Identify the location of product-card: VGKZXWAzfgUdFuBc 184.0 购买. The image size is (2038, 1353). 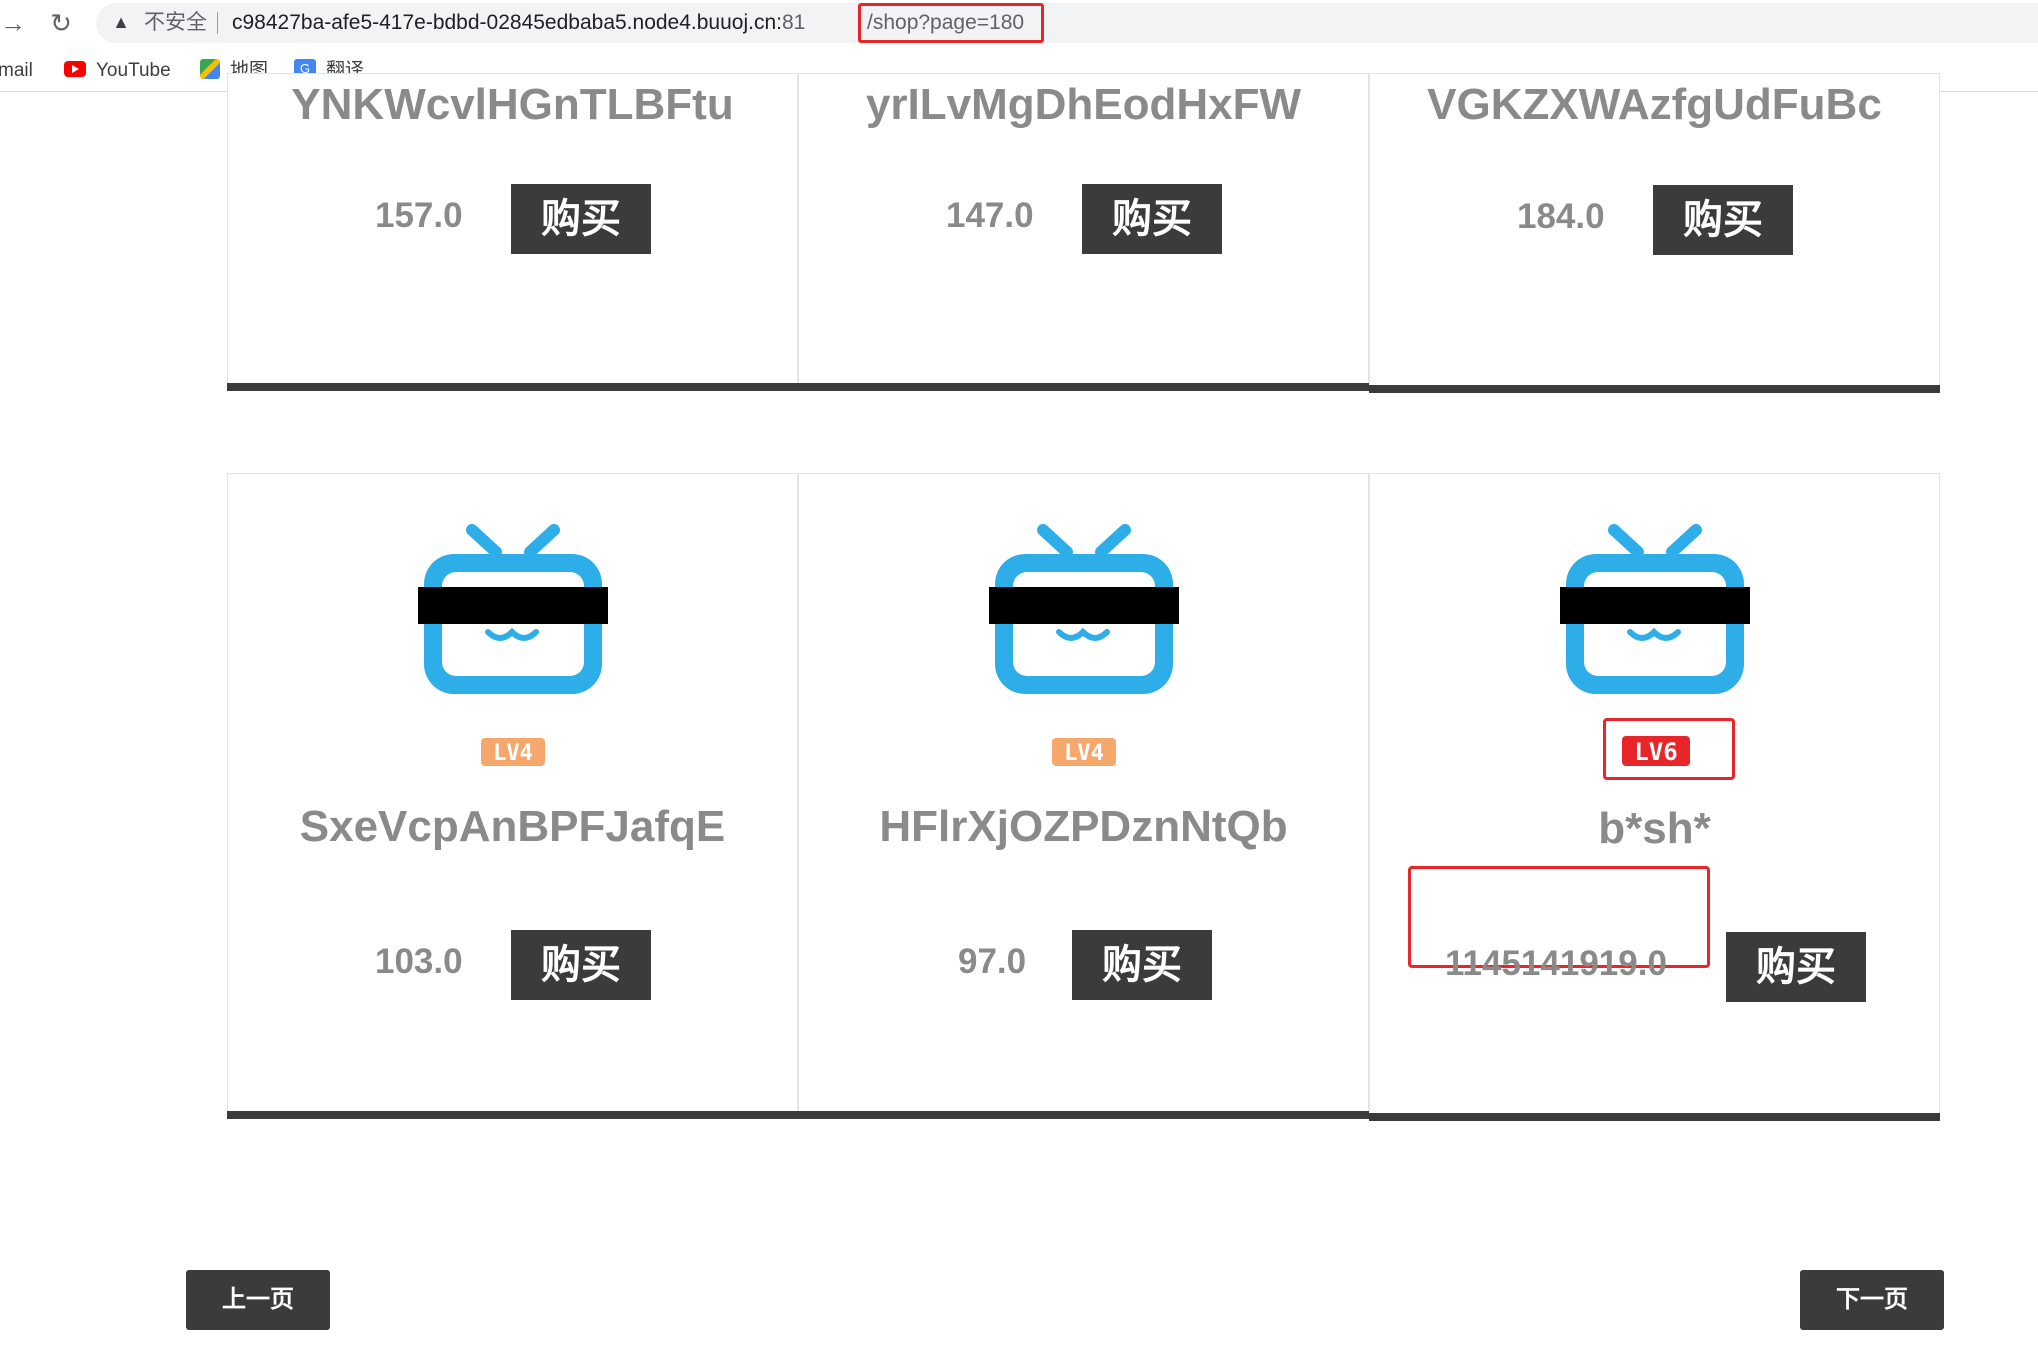
(1654, 233).